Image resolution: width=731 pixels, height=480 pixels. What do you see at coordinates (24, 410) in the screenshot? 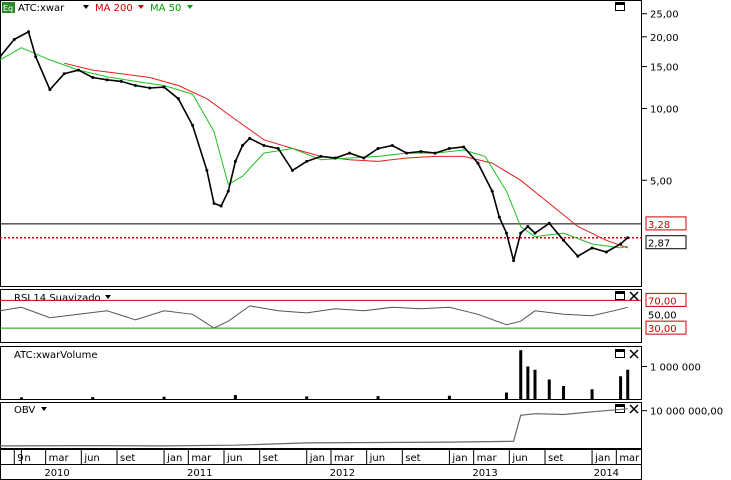
I see `obv-title: OBV` at bounding box center [24, 410].